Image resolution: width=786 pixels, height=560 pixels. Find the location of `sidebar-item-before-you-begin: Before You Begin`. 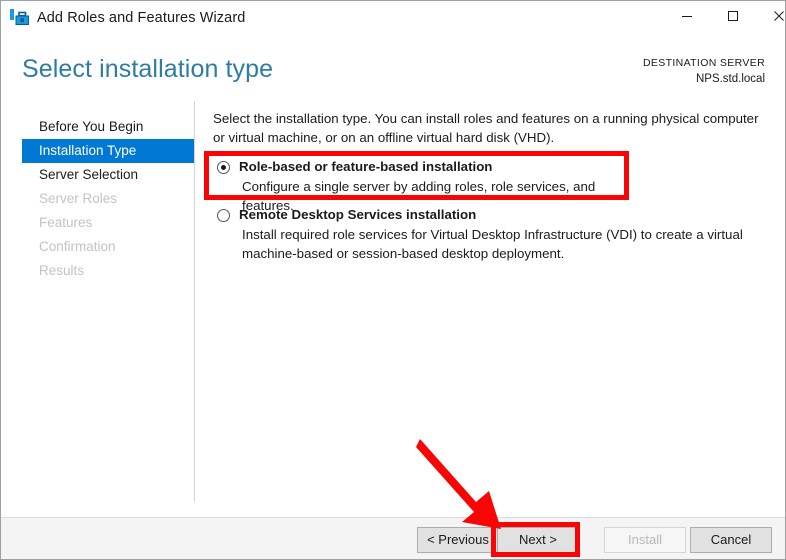

sidebar-item-before-you-begin: Before You Begin is located at coordinates (108, 127).